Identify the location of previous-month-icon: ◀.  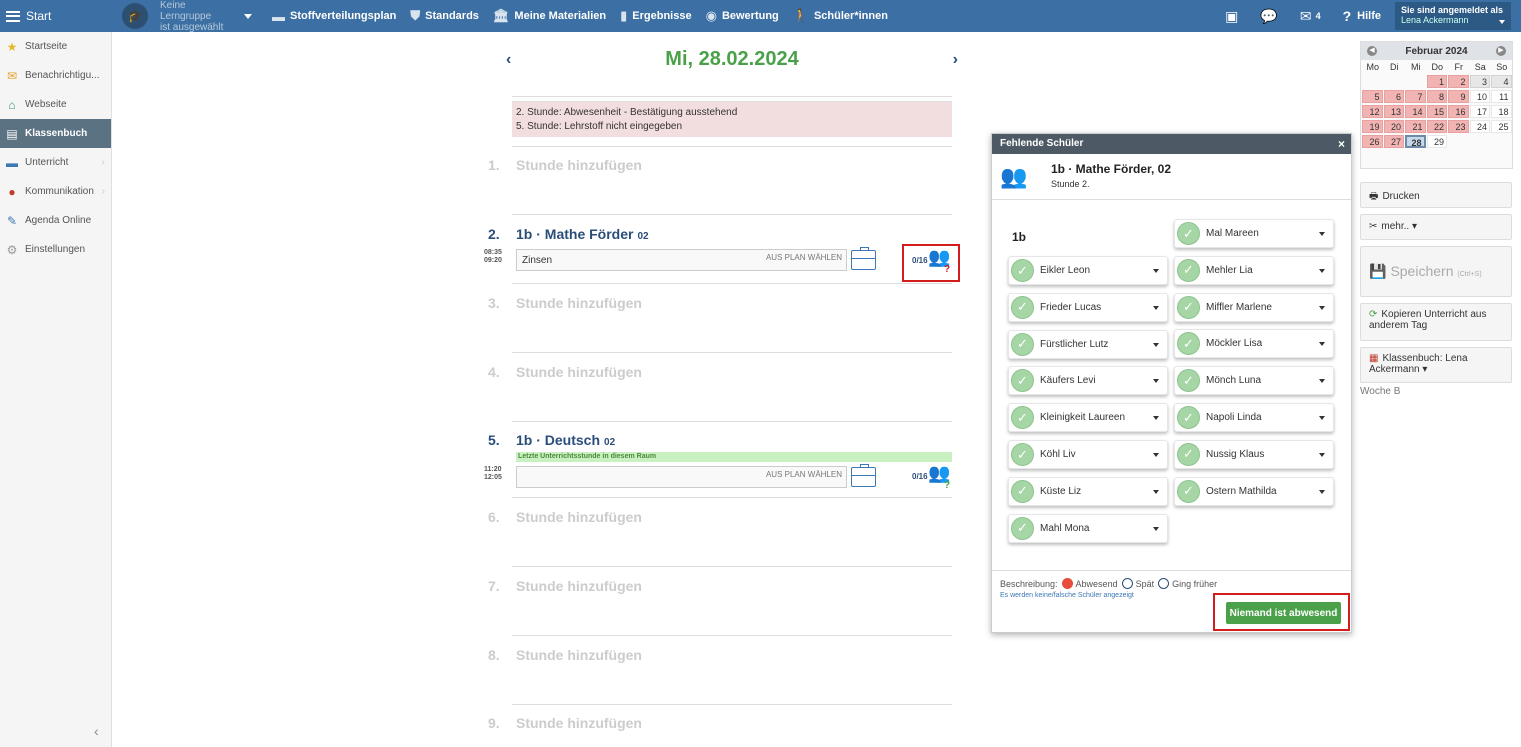
(1372, 51).